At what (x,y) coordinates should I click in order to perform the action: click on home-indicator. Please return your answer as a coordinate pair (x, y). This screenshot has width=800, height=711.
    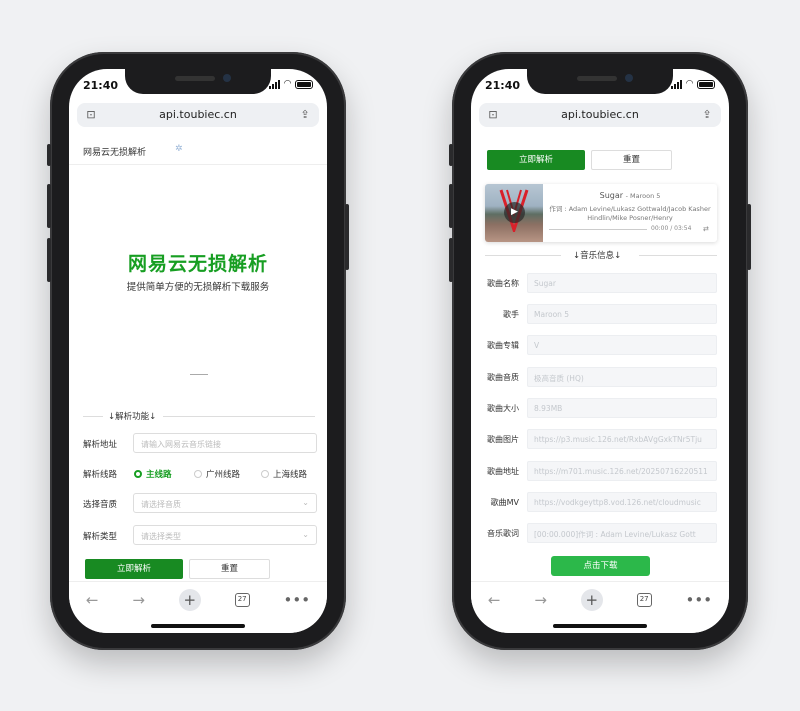
    Looking at the image, I should click on (600, 626).